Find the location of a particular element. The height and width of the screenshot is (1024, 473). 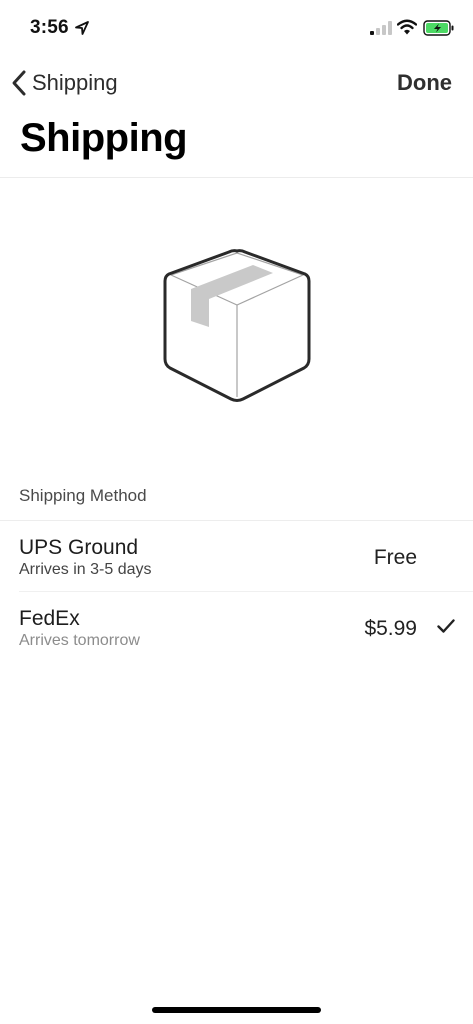

status-bar: 3:56 is located at coordinates (236, 28).